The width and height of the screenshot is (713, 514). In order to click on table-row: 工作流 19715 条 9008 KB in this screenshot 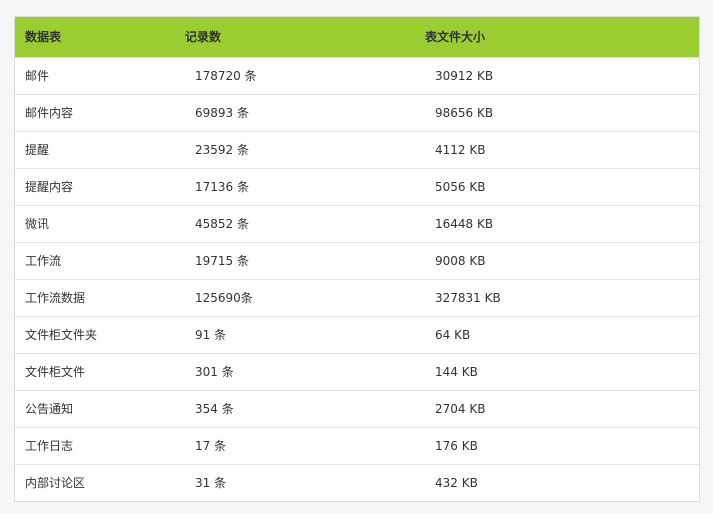, I will do `click(357, 260)`.